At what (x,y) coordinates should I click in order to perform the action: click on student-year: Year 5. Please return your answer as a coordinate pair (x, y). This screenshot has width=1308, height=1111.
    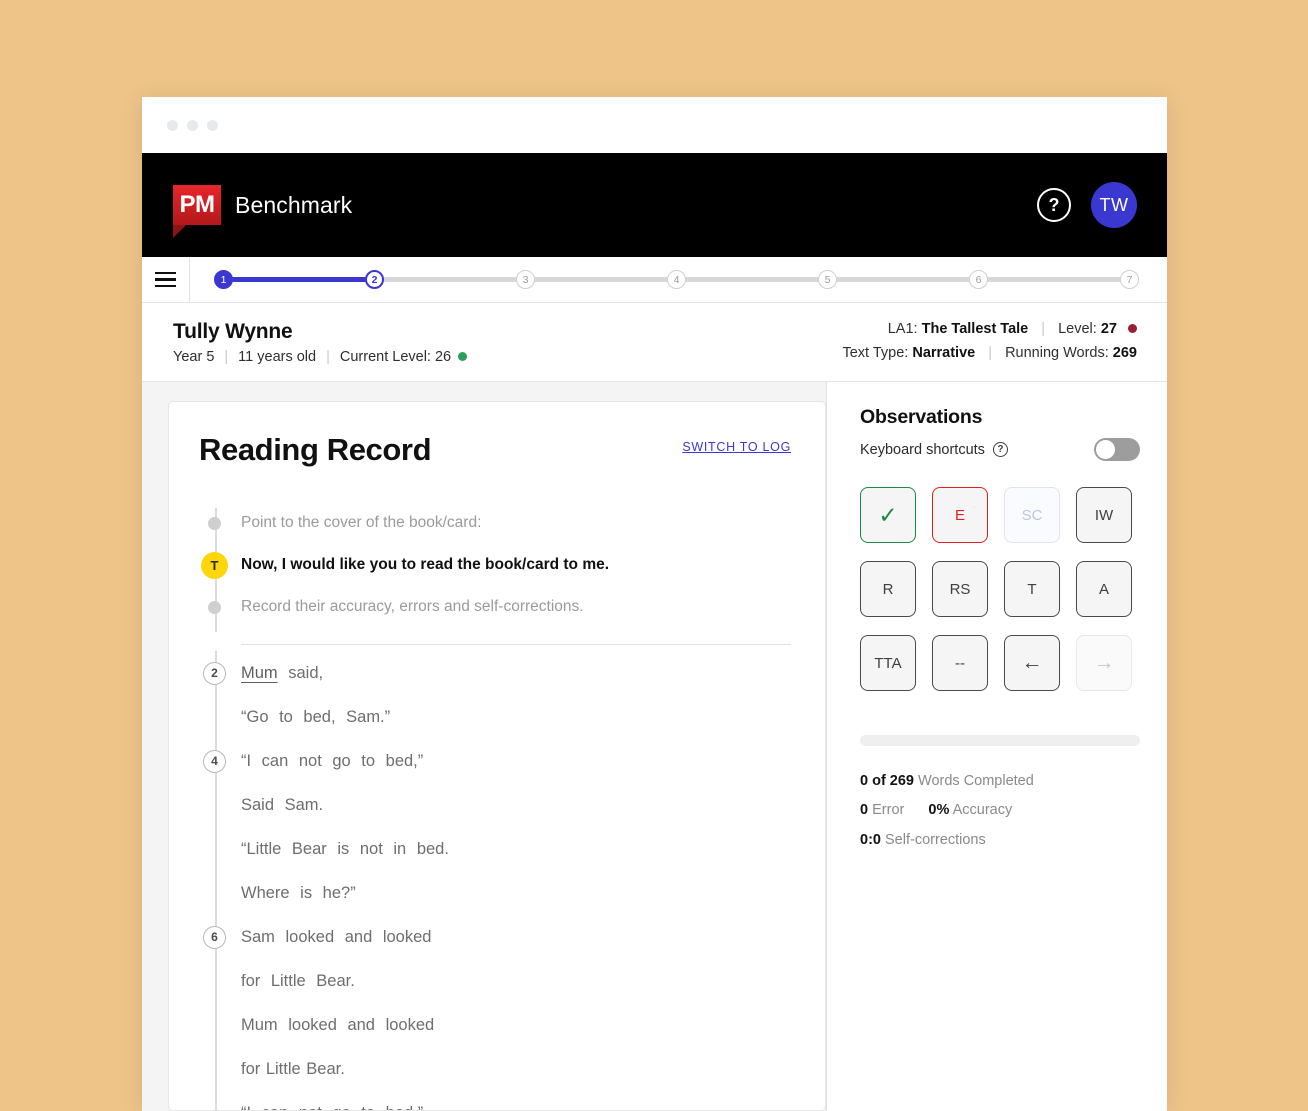
    Looking at the image, I should click on (194, 356).